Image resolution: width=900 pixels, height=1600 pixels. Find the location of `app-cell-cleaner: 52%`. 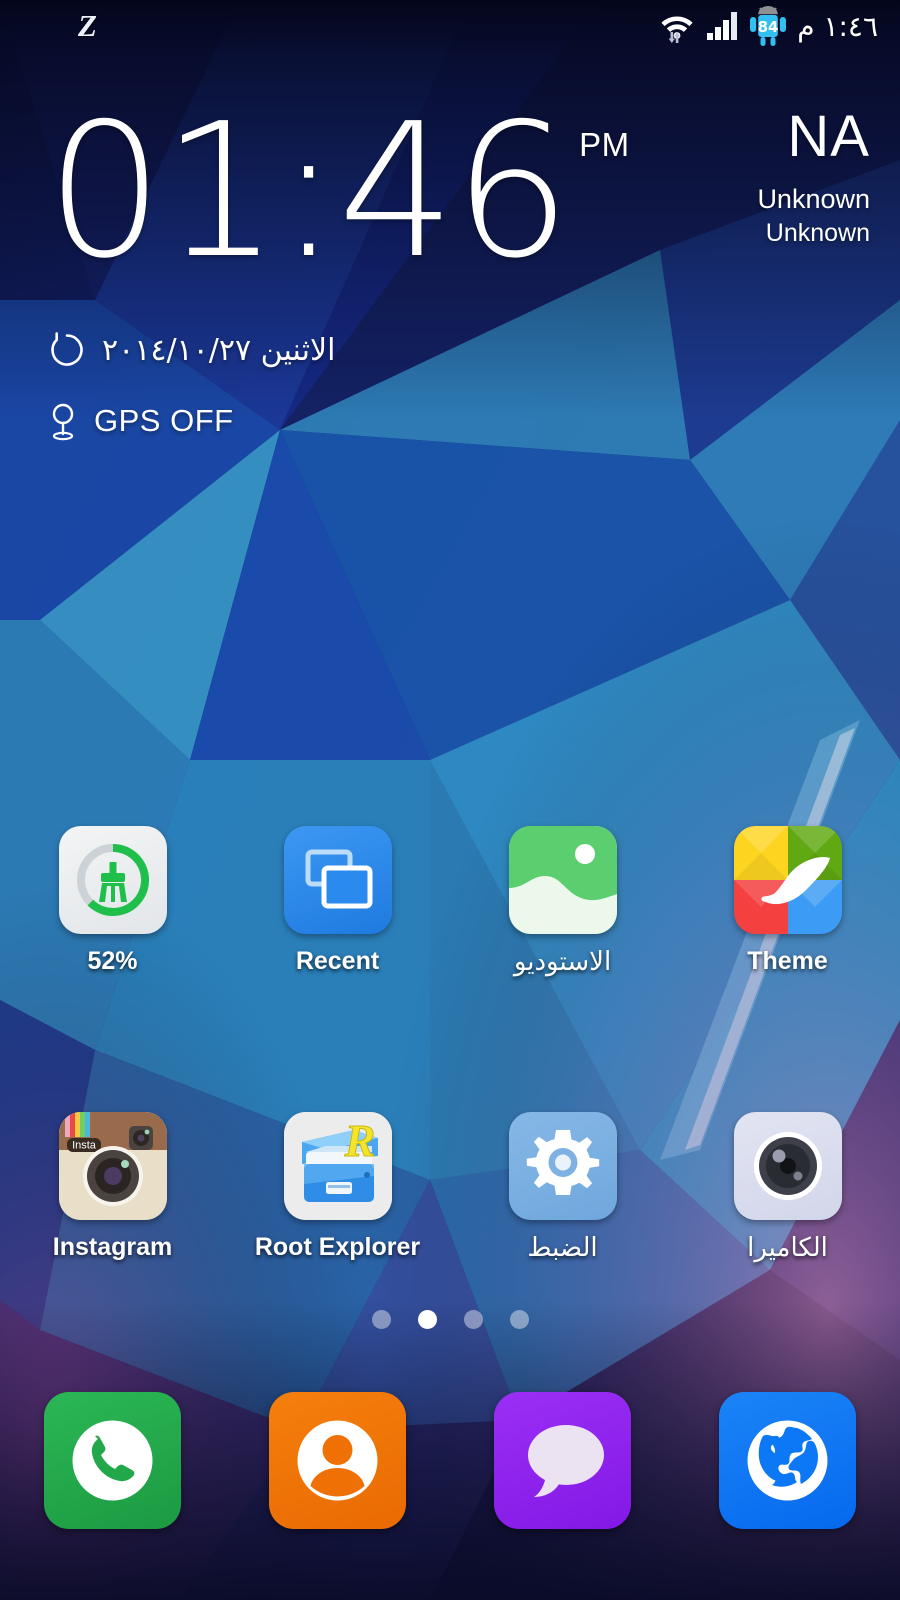

app-cell-cleaner: 52% is located at coordinates (112, 901).